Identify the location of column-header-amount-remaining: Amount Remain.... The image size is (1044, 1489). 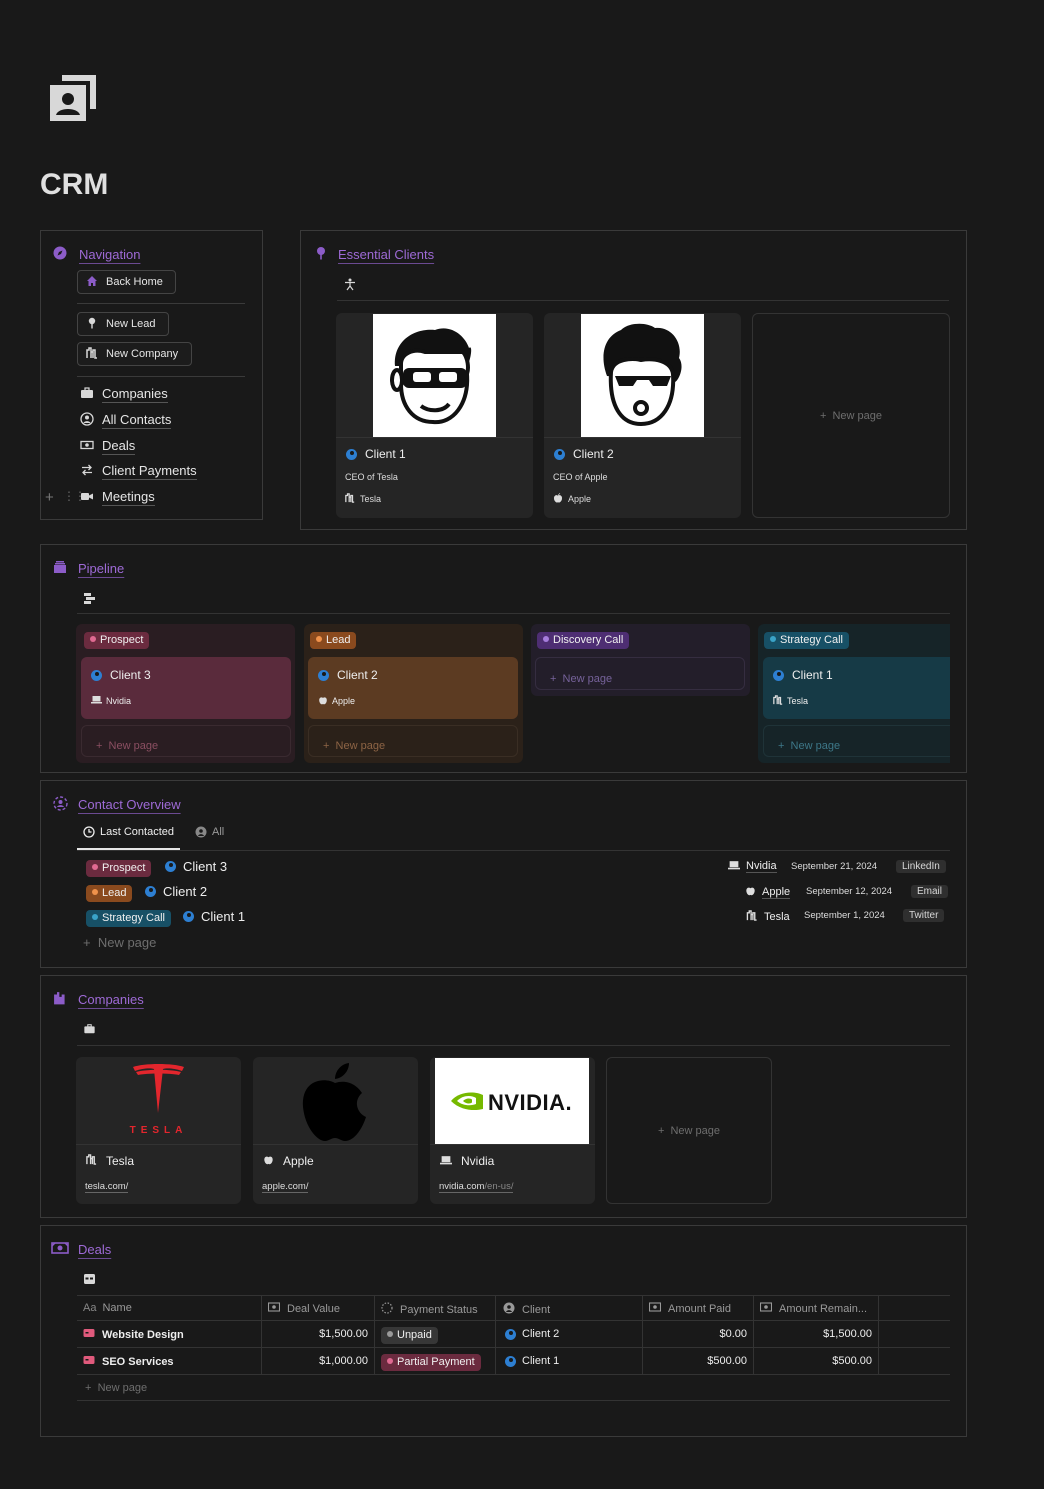
(813, 1308).